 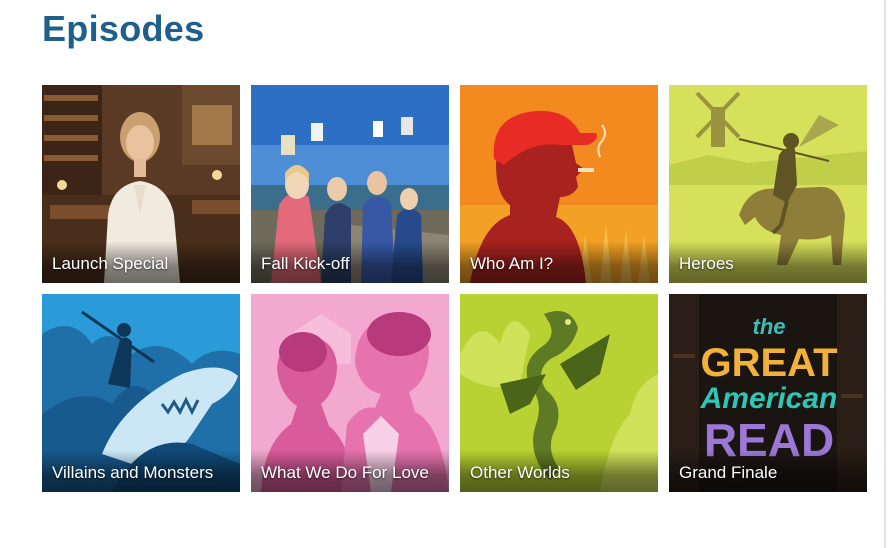 I want to click on right-edge-divider, so click(x=885, y=274).